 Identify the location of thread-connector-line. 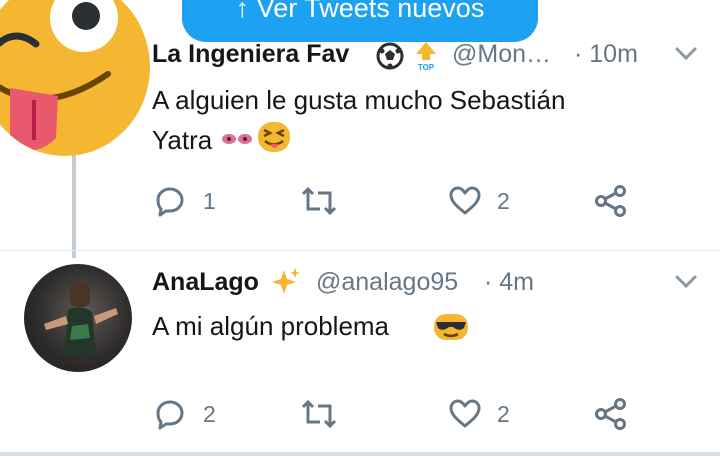
(74, 204).